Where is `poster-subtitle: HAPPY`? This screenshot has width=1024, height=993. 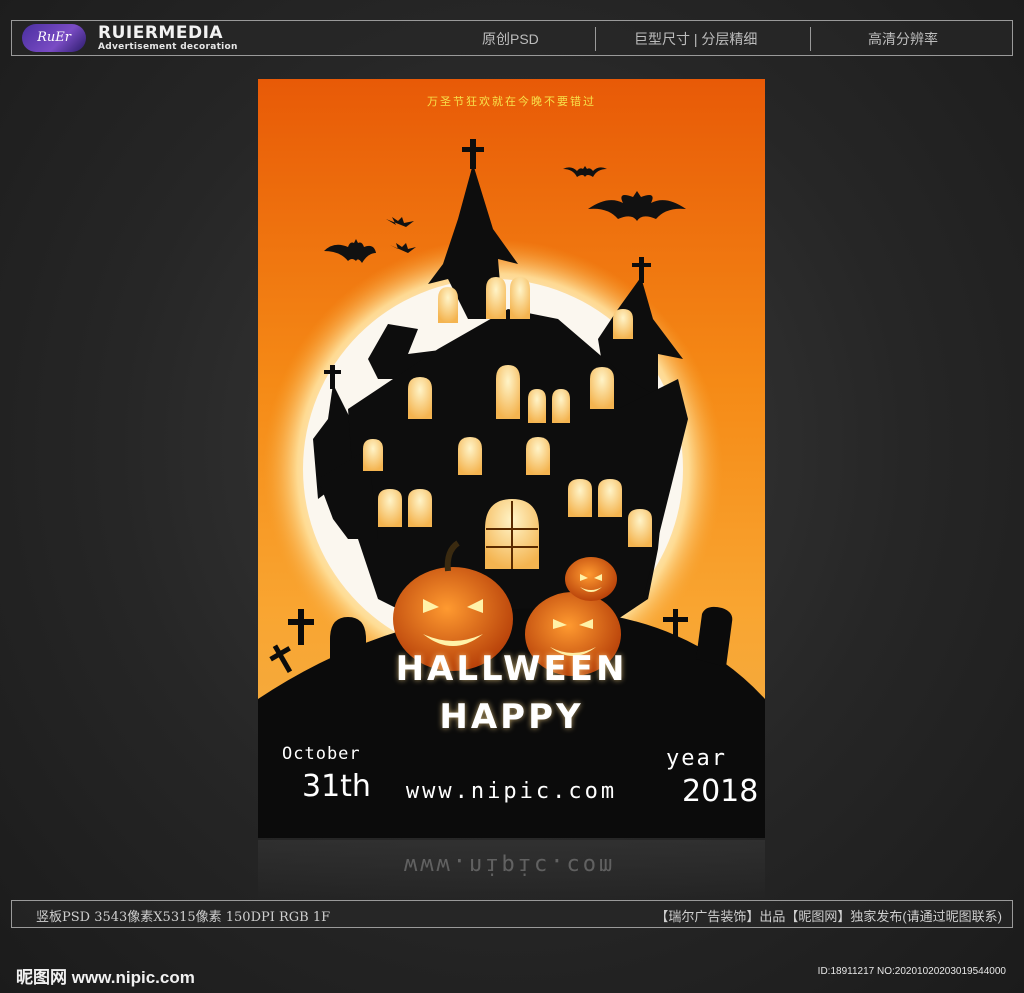 poster-subtitle: HAPPY is located at coordinates (511, 717).